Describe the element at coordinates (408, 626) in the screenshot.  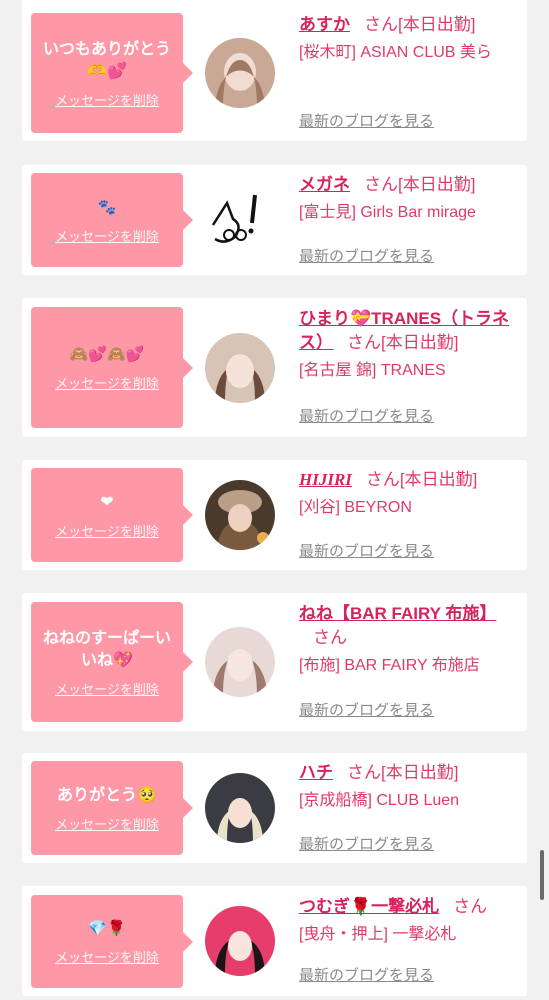
I see `name-line: ねね【BAR FAIRY 布施】さん` at that location.